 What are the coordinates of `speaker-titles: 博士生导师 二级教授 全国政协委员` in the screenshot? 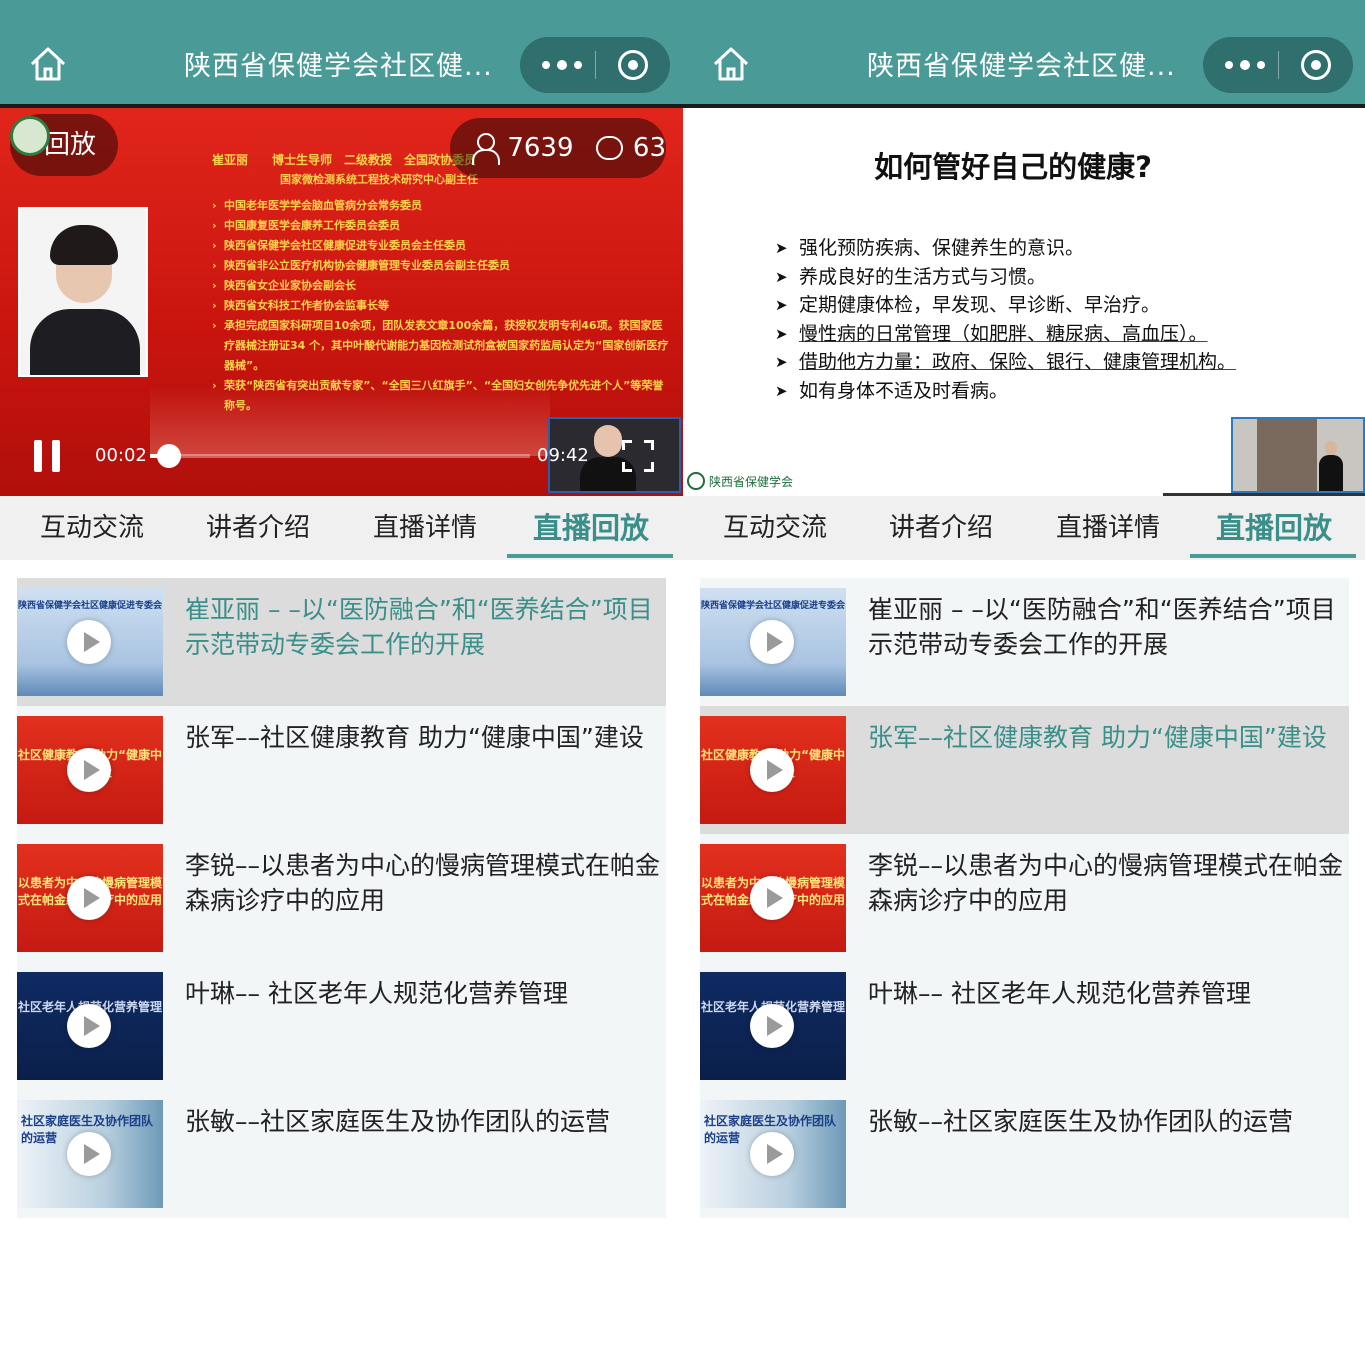 It's located at (374, 160).